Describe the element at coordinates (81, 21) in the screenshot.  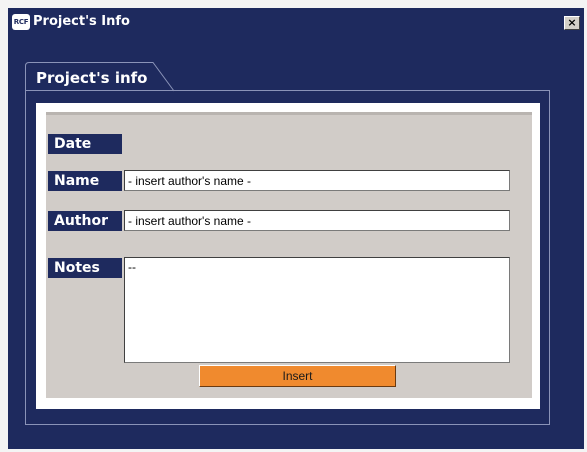
I see `window-title: Project's Info` at that location.